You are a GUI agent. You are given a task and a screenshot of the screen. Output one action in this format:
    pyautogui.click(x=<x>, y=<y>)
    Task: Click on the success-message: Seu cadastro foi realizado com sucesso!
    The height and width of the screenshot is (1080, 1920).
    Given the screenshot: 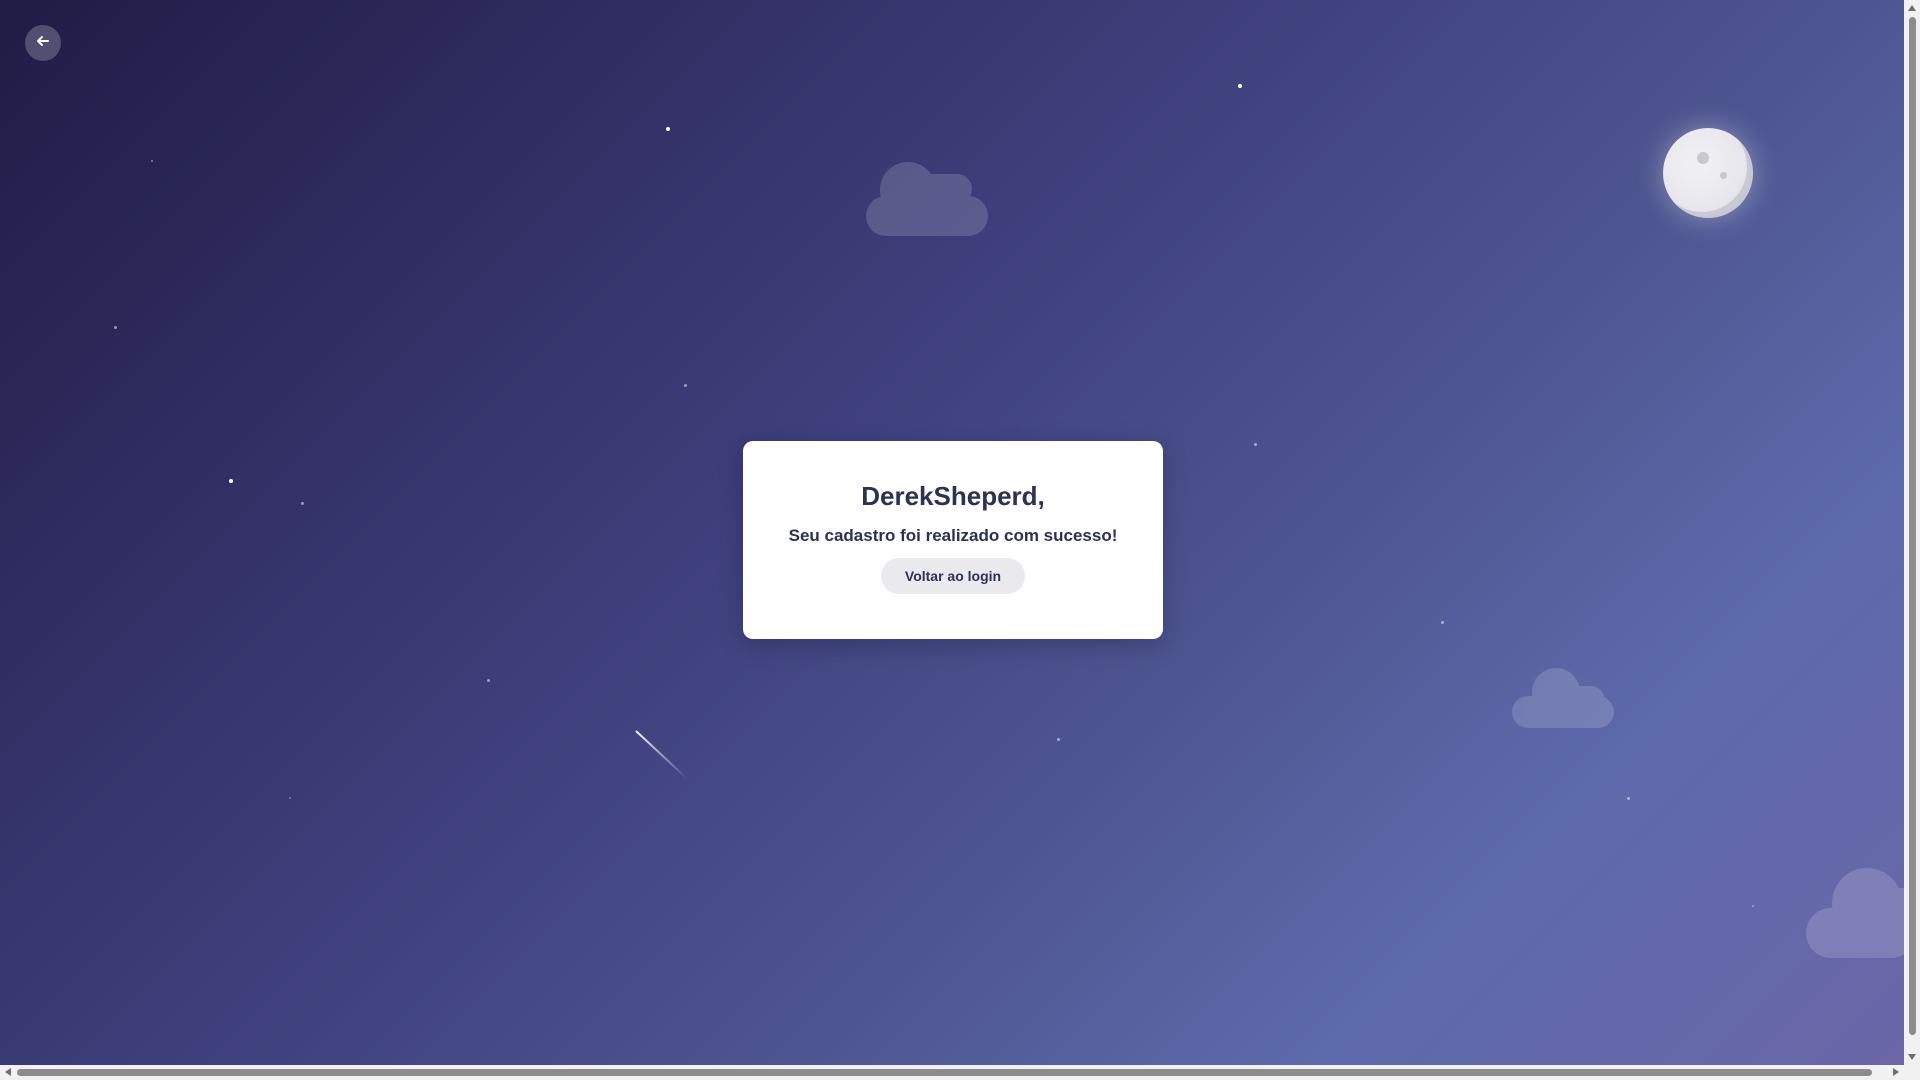 What is the action you would take?
    pyautogui.click(x=953, y=535)
    